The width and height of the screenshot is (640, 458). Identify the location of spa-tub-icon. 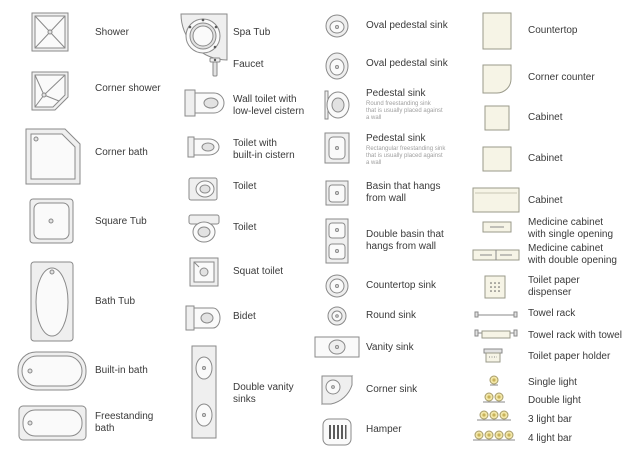
(204, 37).